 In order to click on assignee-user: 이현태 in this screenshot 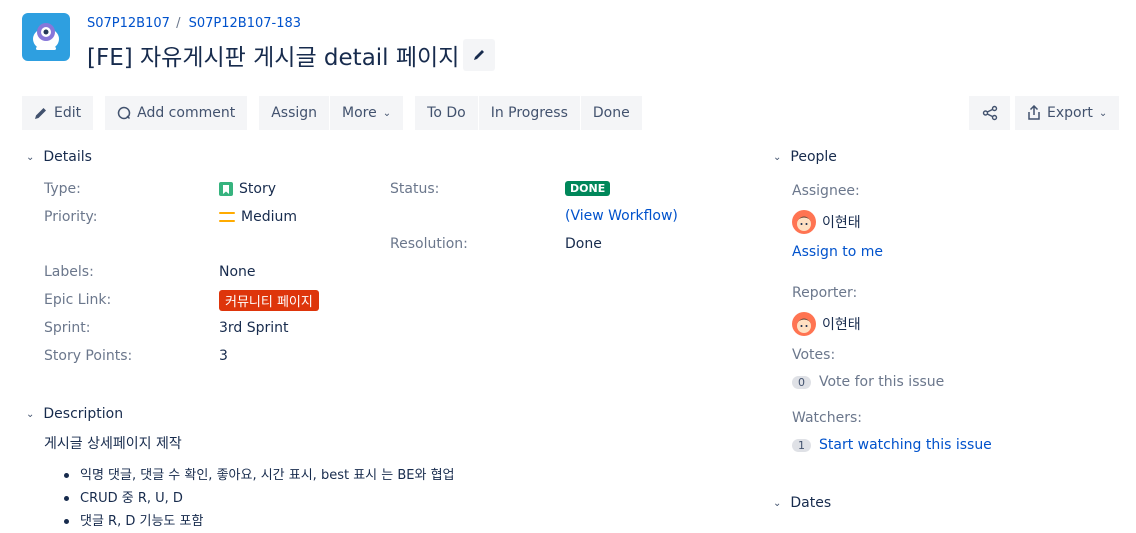, I will do `click(826, 222)`.